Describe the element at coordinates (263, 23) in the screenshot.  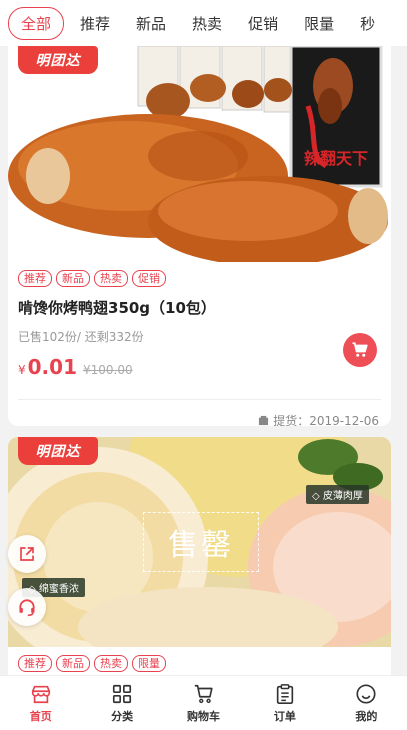
I see `tab-promo: 促销` at that location.